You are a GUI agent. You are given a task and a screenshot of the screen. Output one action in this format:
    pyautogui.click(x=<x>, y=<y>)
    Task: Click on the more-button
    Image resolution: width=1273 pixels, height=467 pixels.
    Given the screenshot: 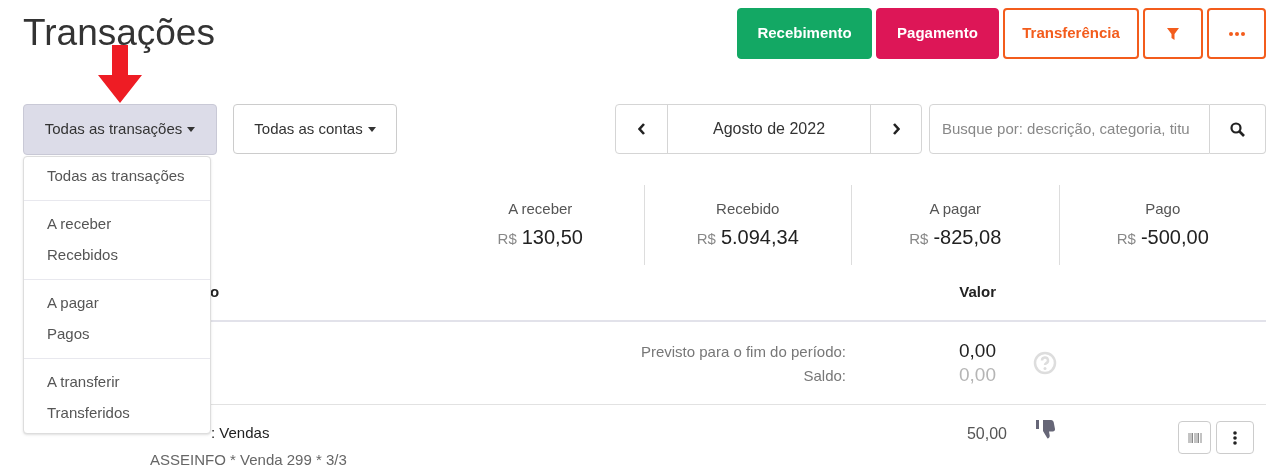 What is the action you would take?
    pyautogui.click(x=1236, y=33)
    